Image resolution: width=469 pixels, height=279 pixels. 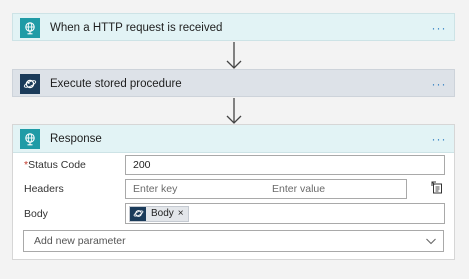 I want to click on stored-procedure-card: Execute stored procedure ···, so click(x=233, y=83).